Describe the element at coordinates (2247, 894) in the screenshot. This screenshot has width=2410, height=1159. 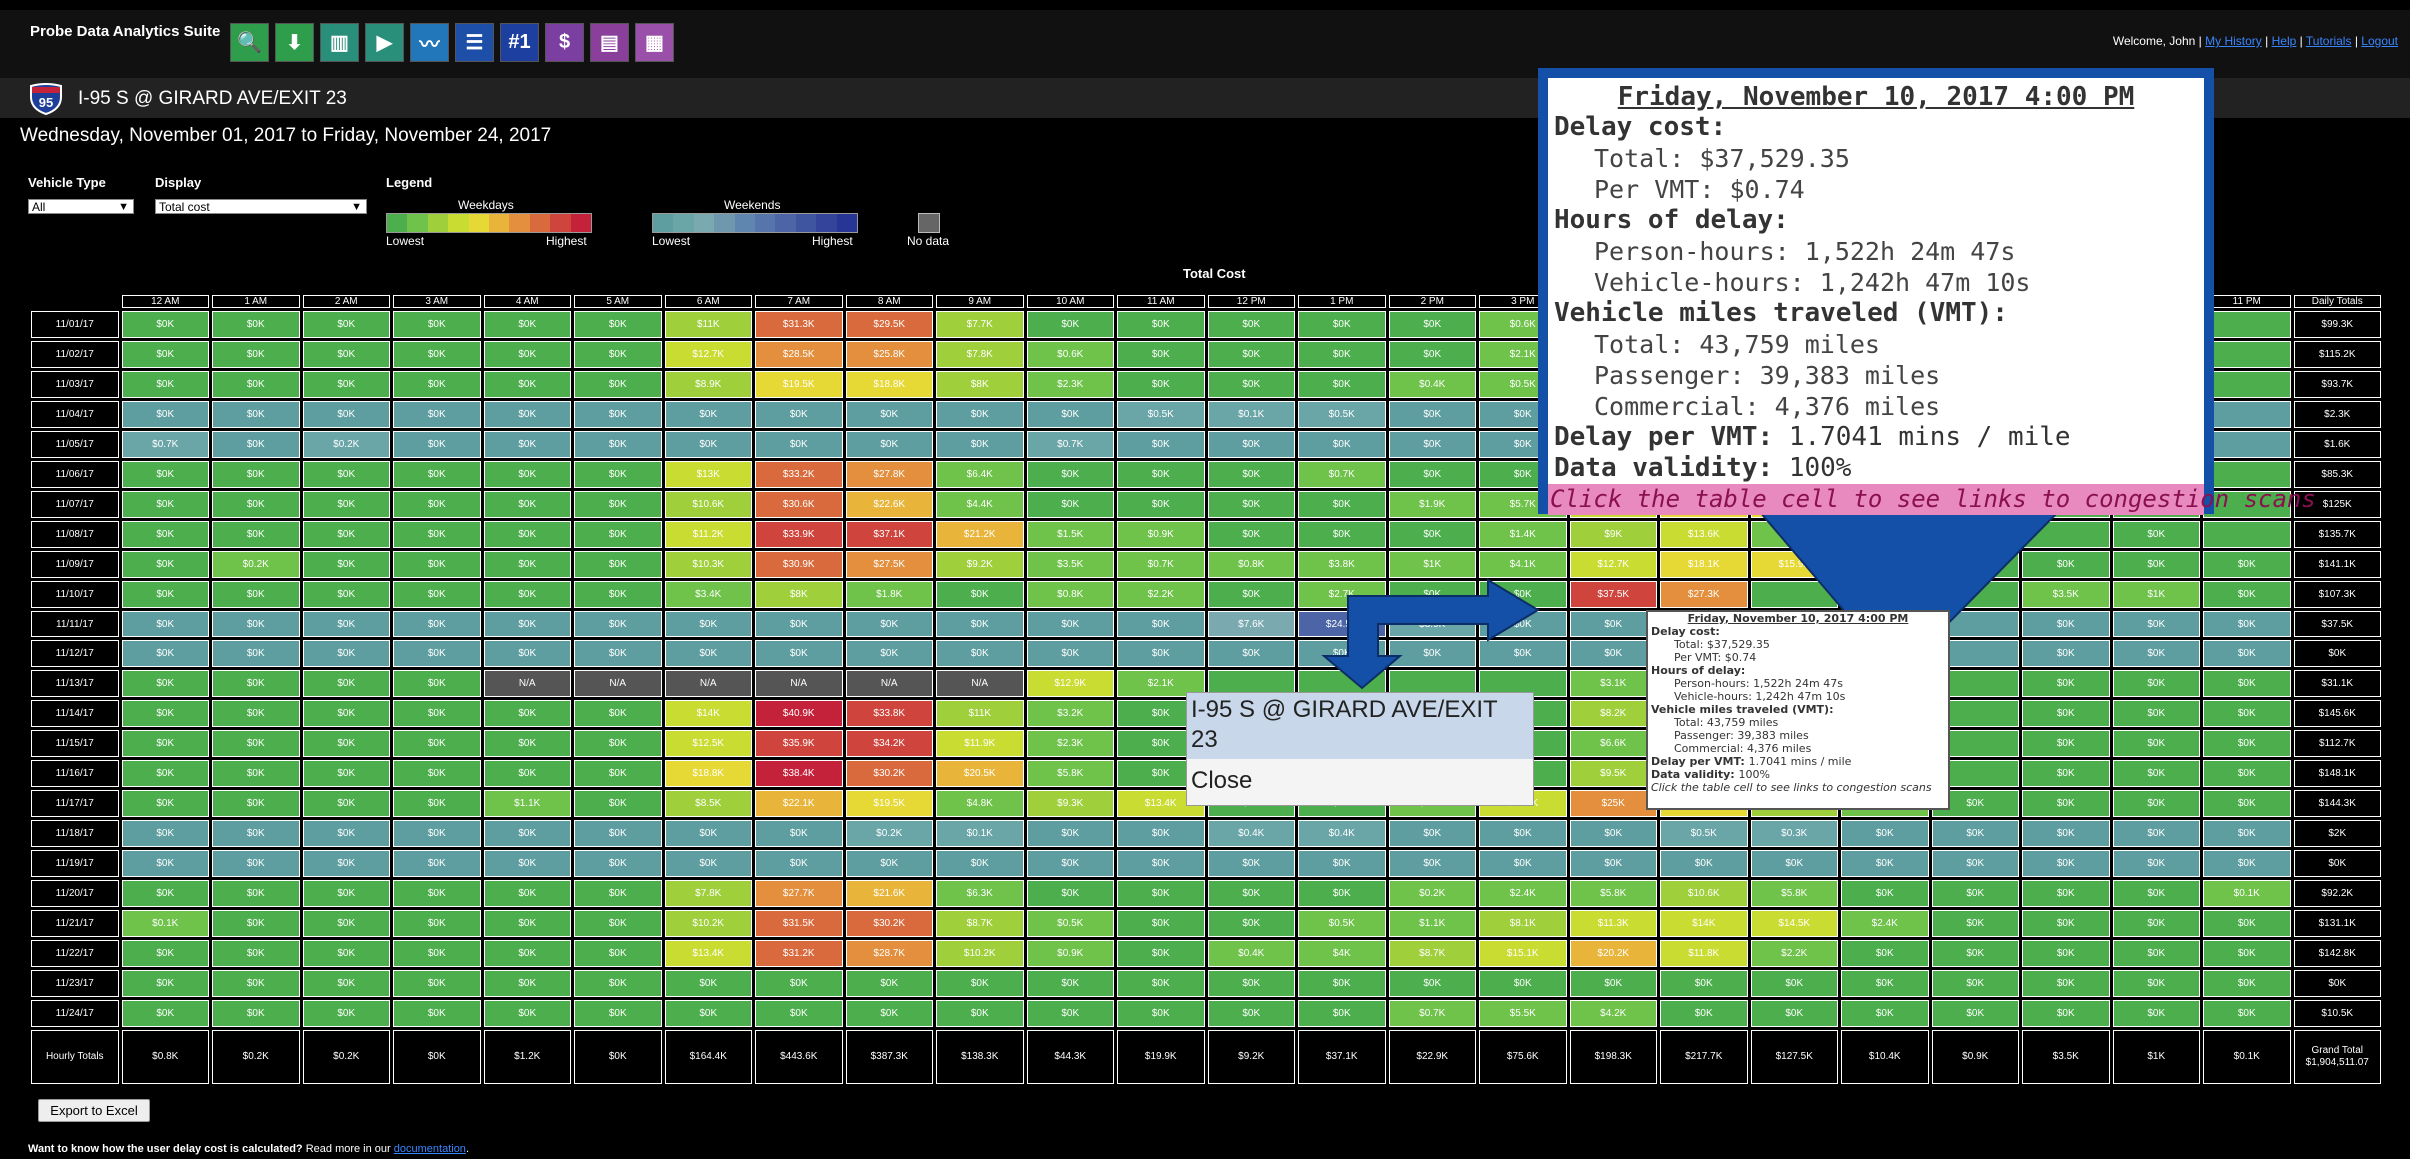
I see `heatmap-cell: $0.1K` at that location.